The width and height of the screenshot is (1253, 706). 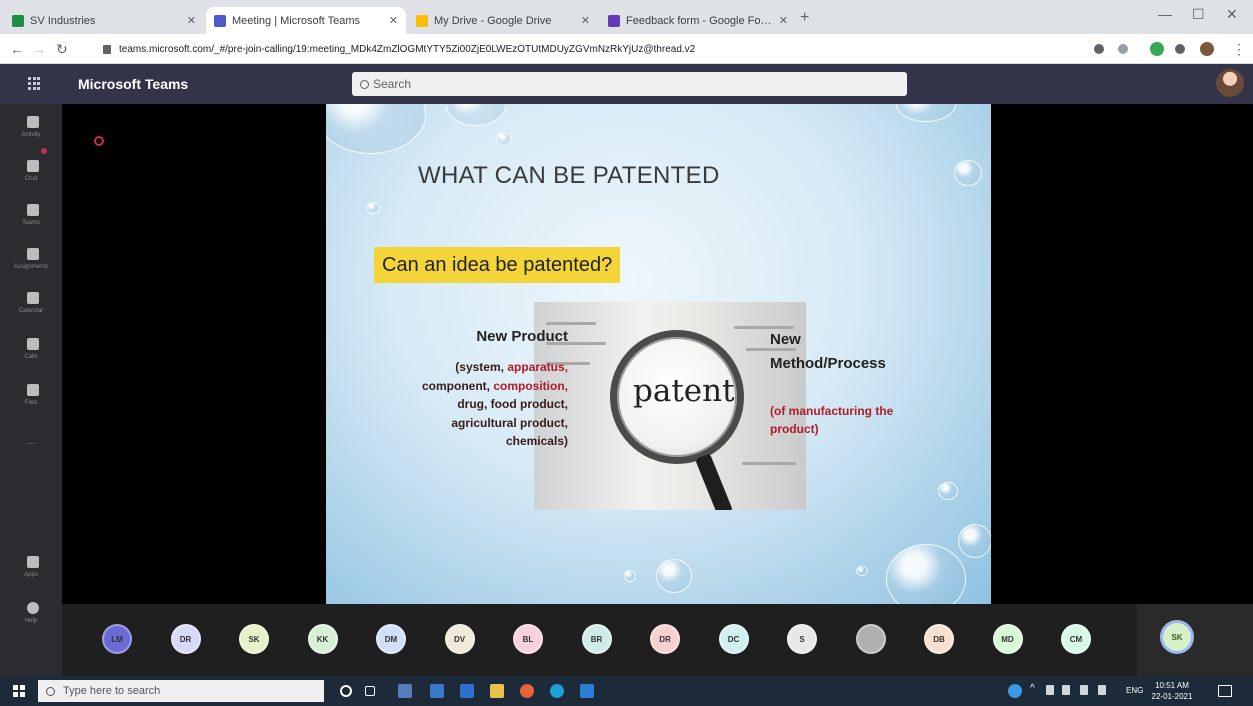 What do you see at coordinates (587, 691) in the screenshot?
I see `mail-icon` at bounding box center [587, 691].